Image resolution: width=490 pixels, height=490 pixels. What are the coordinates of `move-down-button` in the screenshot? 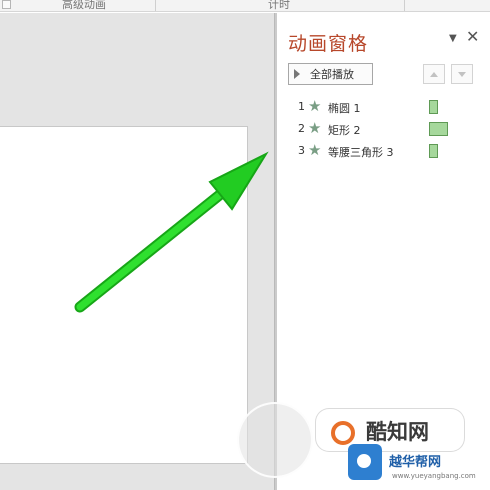 It's located at (462, 74).